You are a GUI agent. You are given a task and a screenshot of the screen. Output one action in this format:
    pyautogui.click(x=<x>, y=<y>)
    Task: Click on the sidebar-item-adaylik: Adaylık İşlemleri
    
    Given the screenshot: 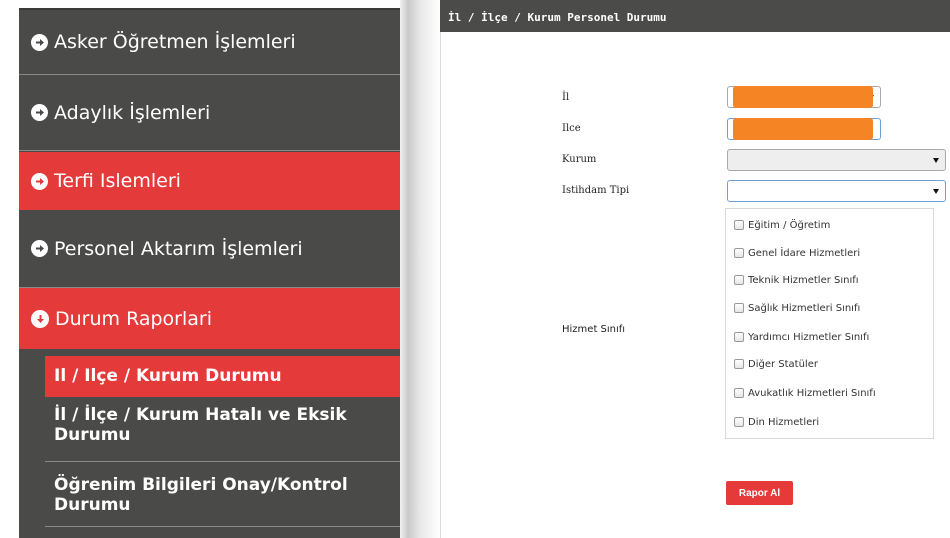 What is the action you would take?
    pyautogui.click(x=209, y=113)
    